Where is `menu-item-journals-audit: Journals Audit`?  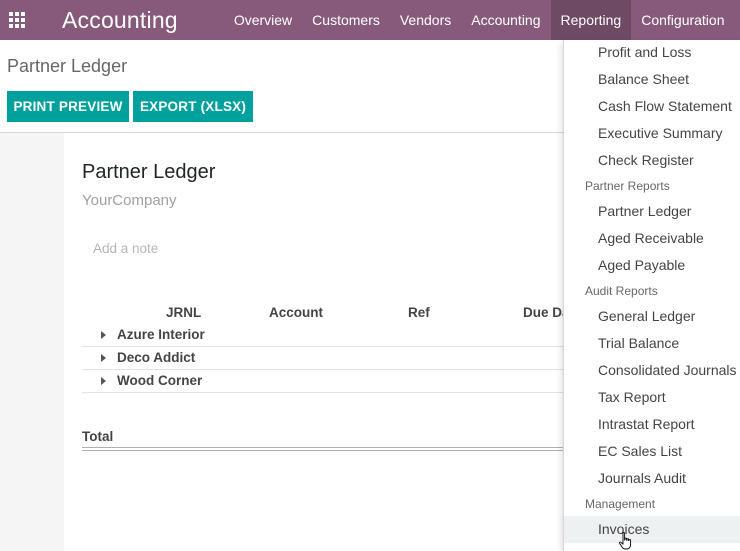
menu-item-journals-audit: Journals Audit is located at coordinates (652, 478).